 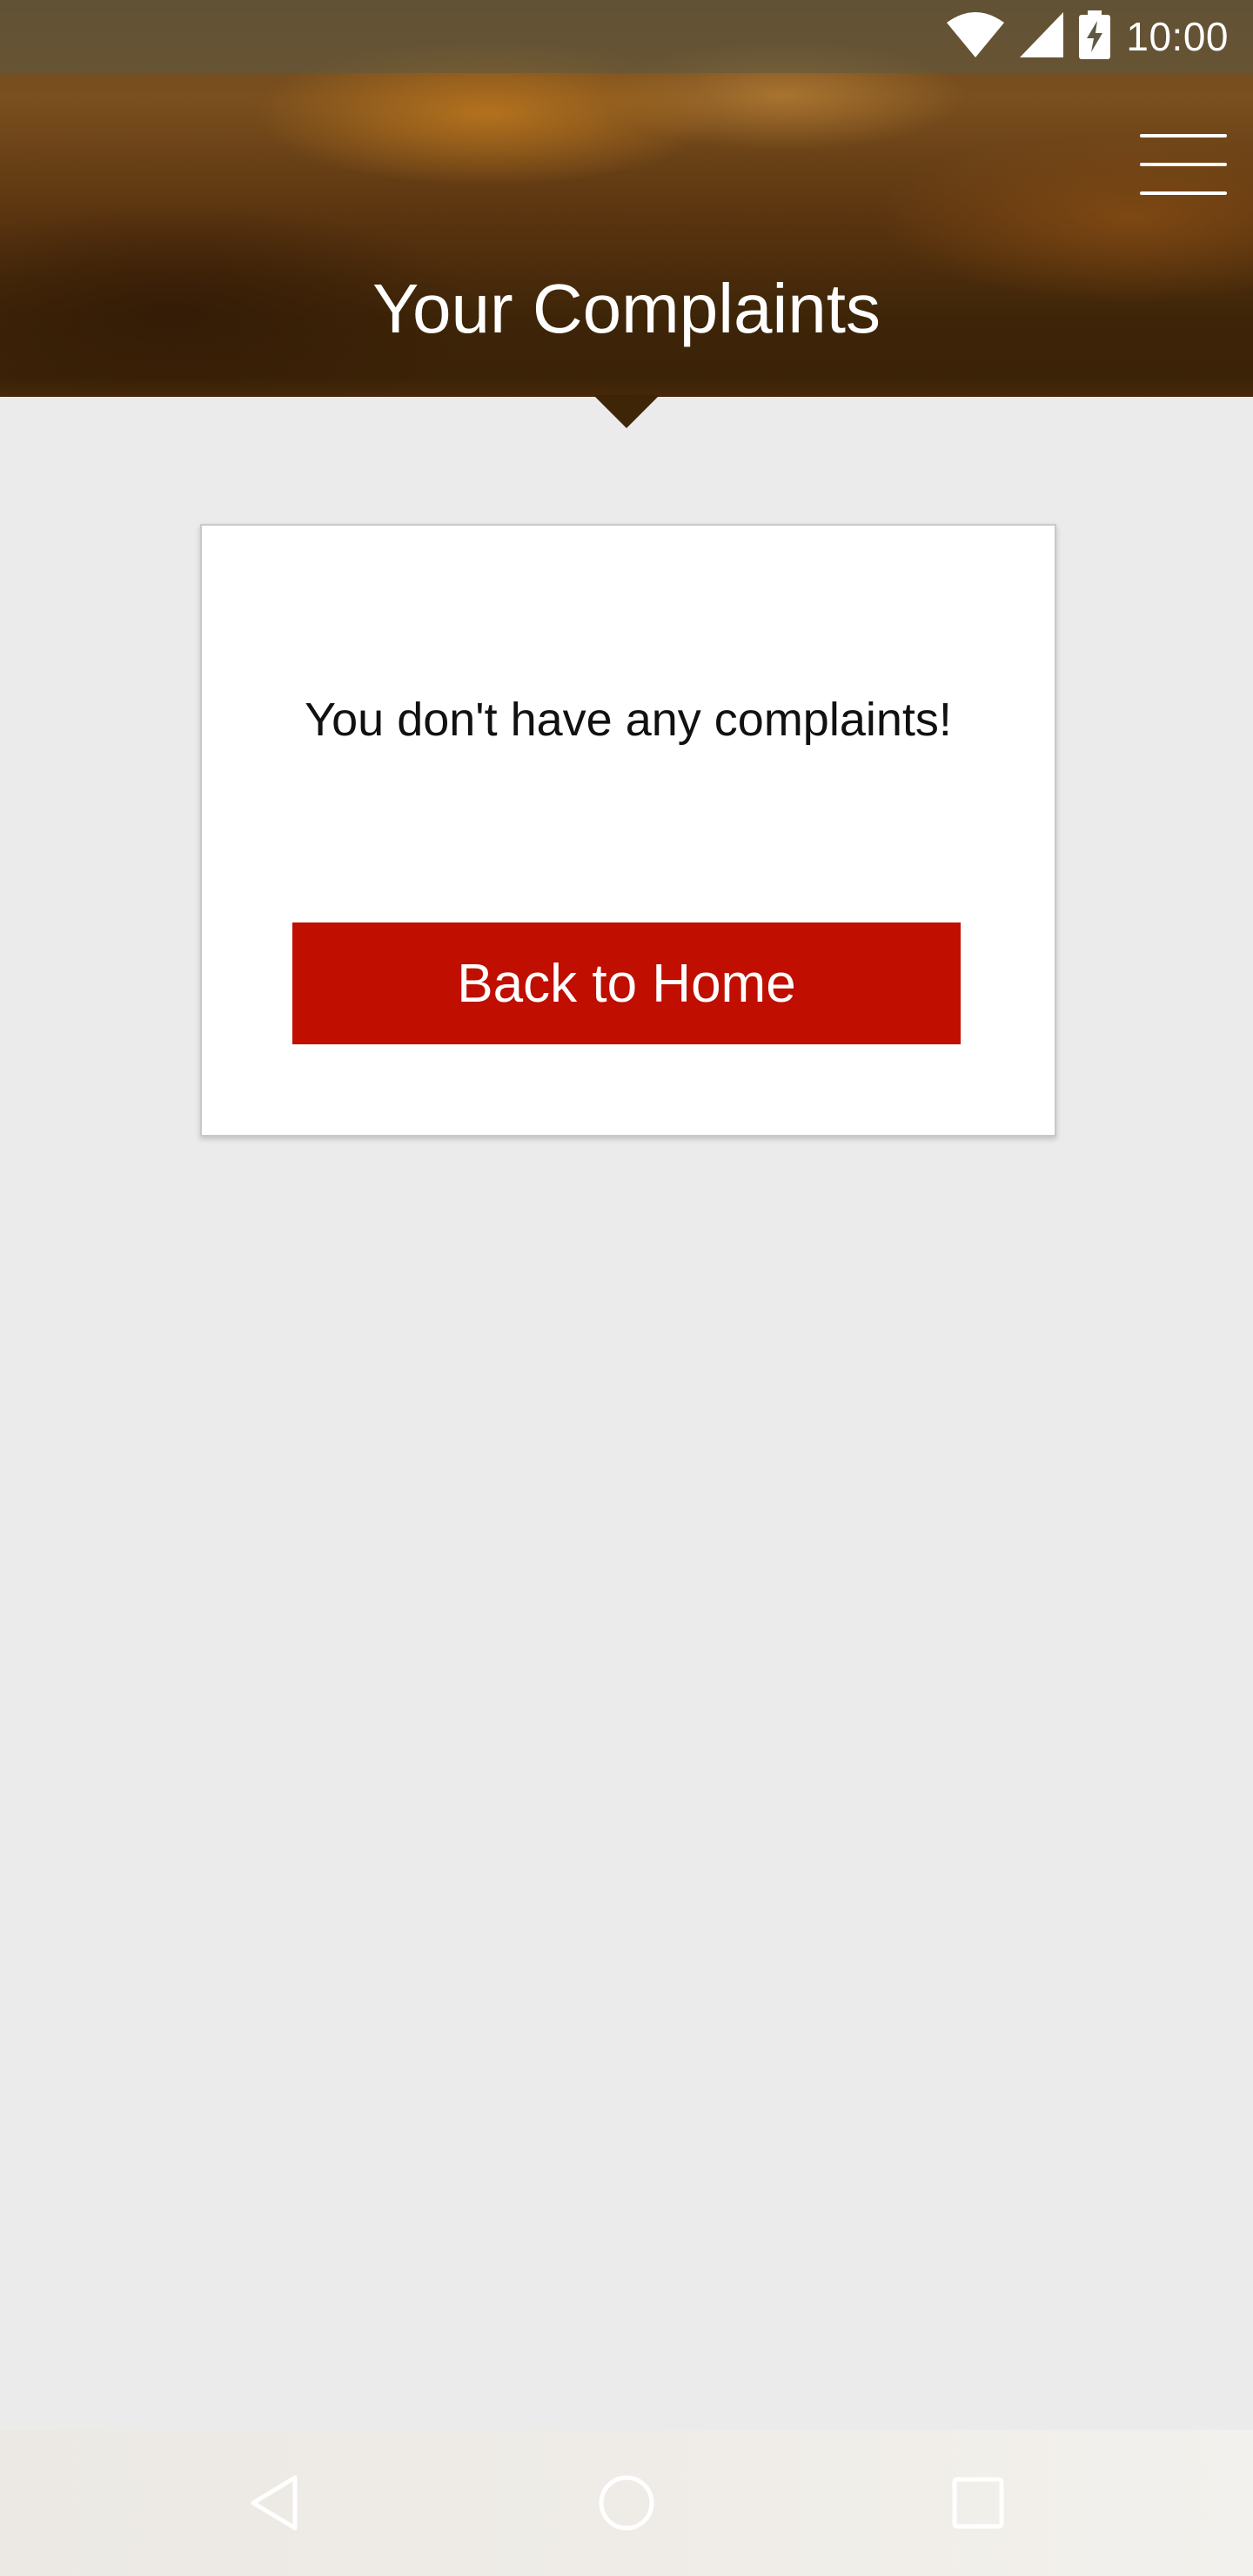 What do you see at coordinates (976, 37) in the screenshot?
I see `wifi-icon` at bounding box center [976, 37].